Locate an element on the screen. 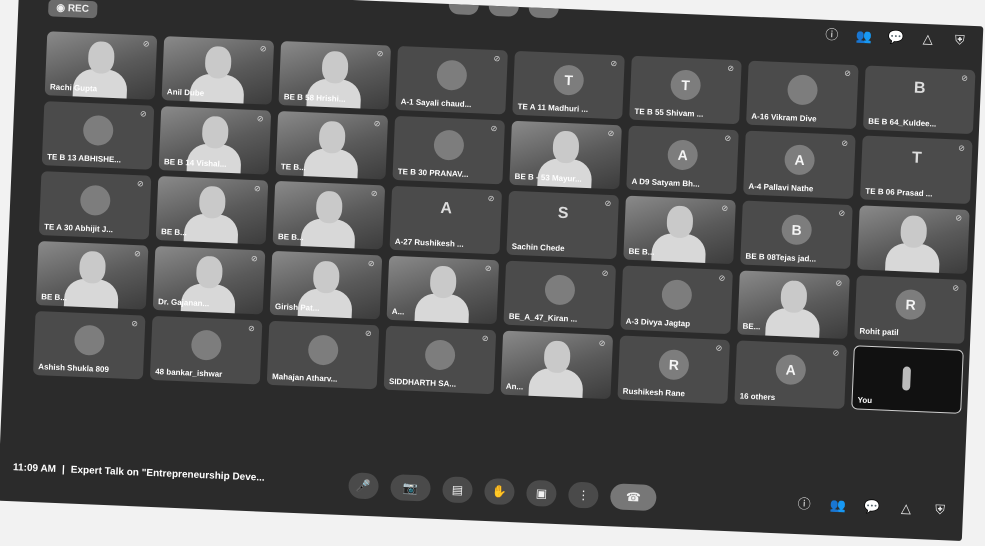 The width and height of the screenshot is (985, 546). avatar: T is located at coordinates (569, 80).